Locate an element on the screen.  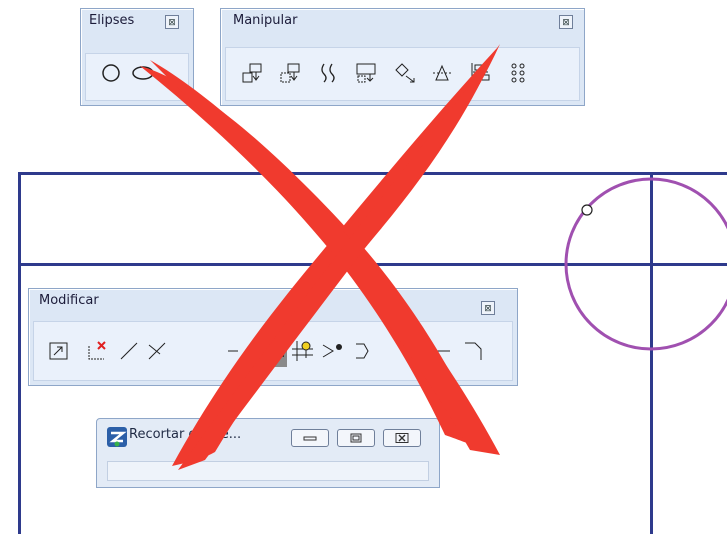
extend-two-icon is located at coordinates (157, 351).